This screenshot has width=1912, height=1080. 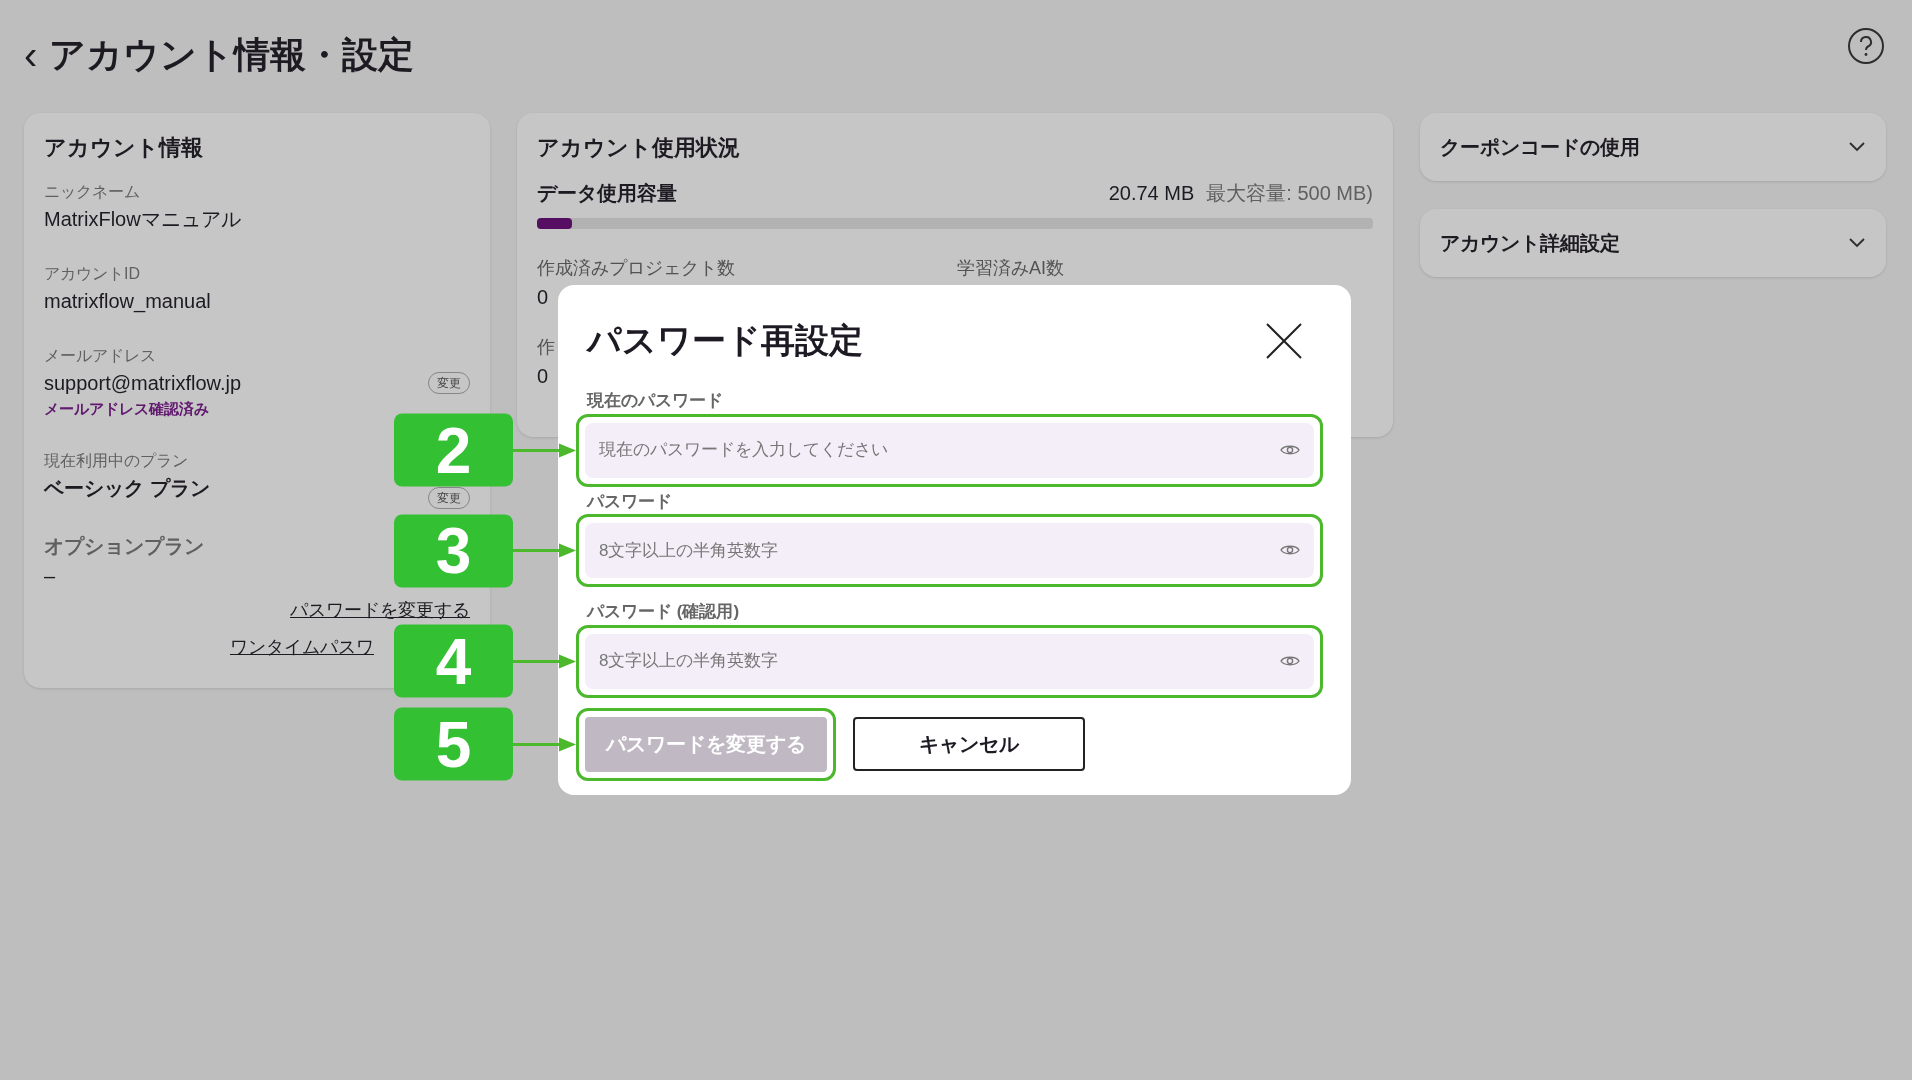 What do you see at coordinates (636, 268) in the screenshot?
I see `stat-label: 作成済みプロジェクト数` at bounding box center [636, 268].